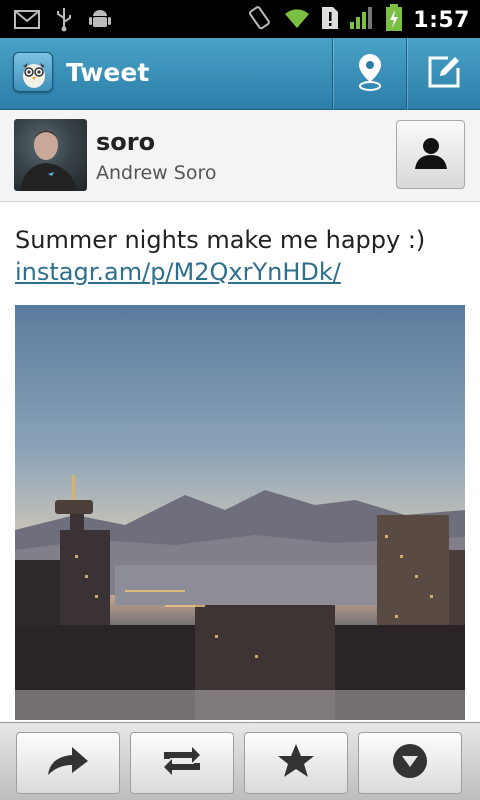 Image resolution: width=480 pixels, height=800 pixels. I want to click on compose-icon, so click(444, 74).